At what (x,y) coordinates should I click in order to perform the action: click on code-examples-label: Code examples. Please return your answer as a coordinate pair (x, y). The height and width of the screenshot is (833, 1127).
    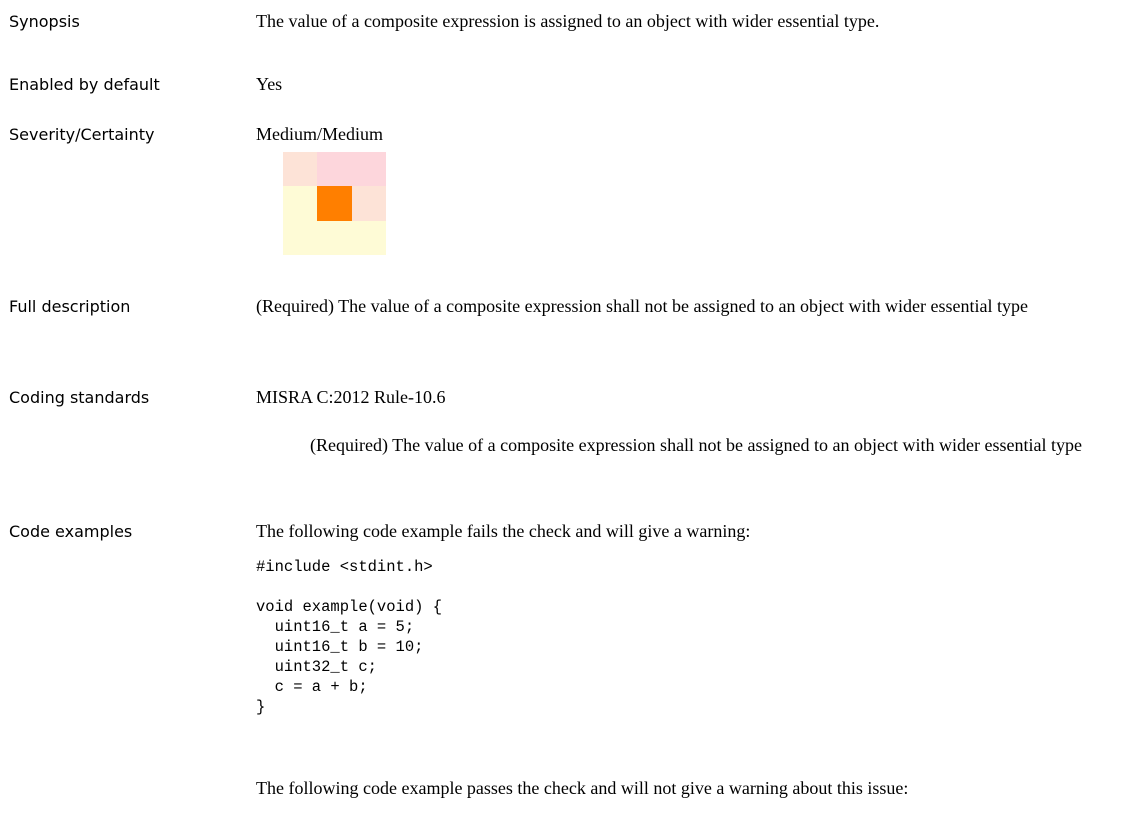
    Looking at the image, I should click on (71, 531).